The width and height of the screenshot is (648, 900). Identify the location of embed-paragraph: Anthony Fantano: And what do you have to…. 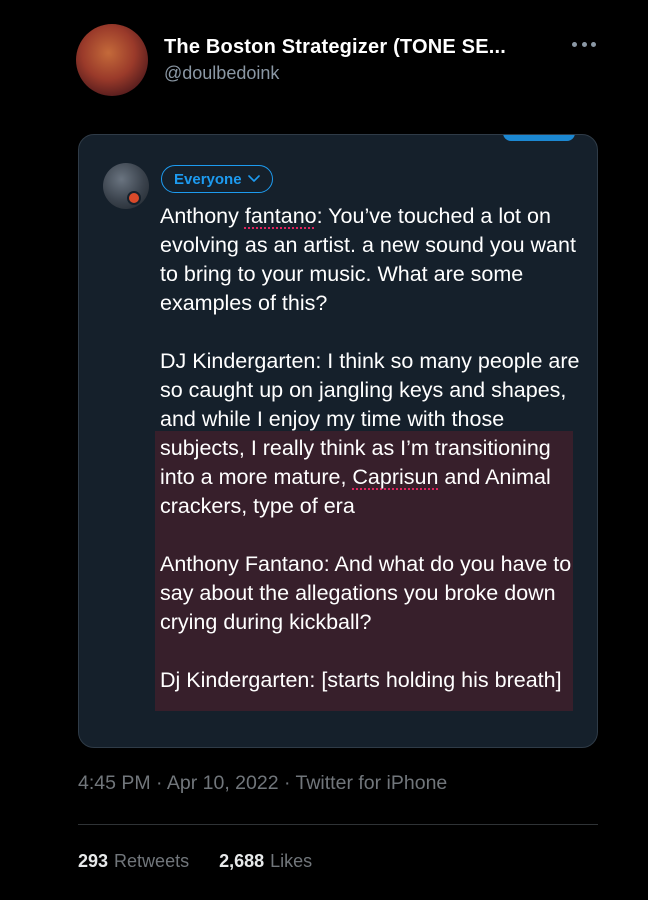
(366, 593).